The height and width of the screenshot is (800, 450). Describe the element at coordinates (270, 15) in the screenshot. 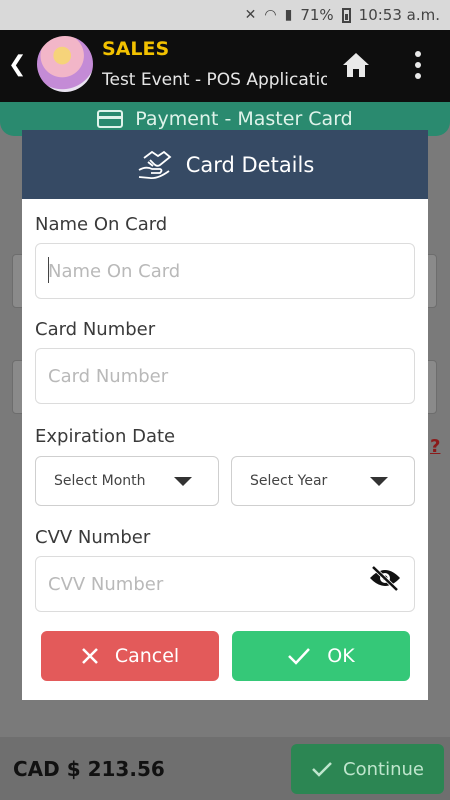

I see `wifi-icon: ◠` at that location.